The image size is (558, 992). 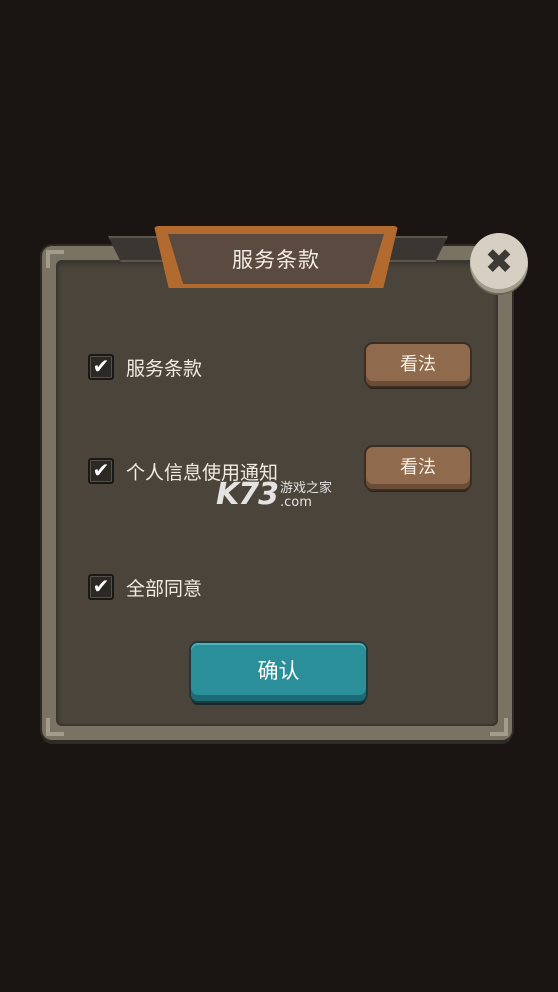 I want to click on watermark-text: 游戏之家 .com, so click(x=306, y=496).